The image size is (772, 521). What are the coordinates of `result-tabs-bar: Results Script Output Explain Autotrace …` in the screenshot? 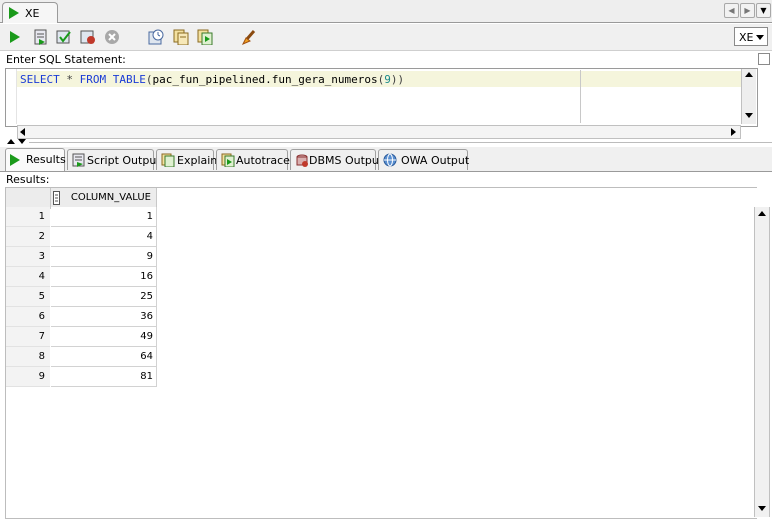 It's located at (386, 159).